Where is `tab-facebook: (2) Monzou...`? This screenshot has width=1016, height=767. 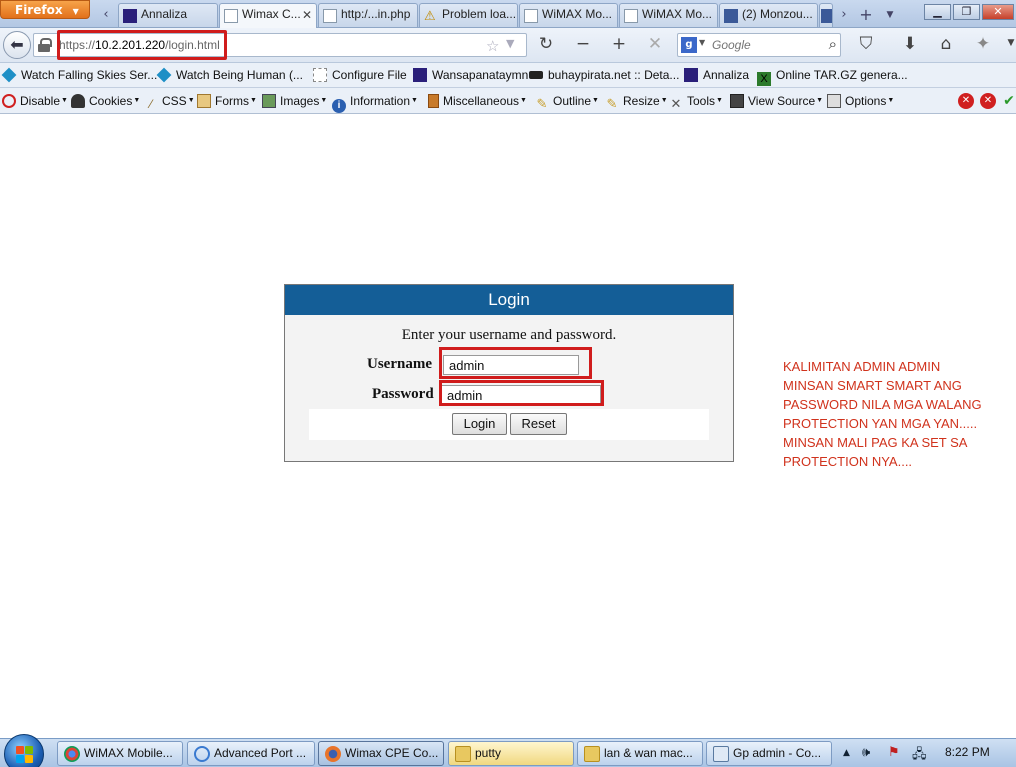
tab-facebook: (2) Monzou... is located at coordinates (768, 15).